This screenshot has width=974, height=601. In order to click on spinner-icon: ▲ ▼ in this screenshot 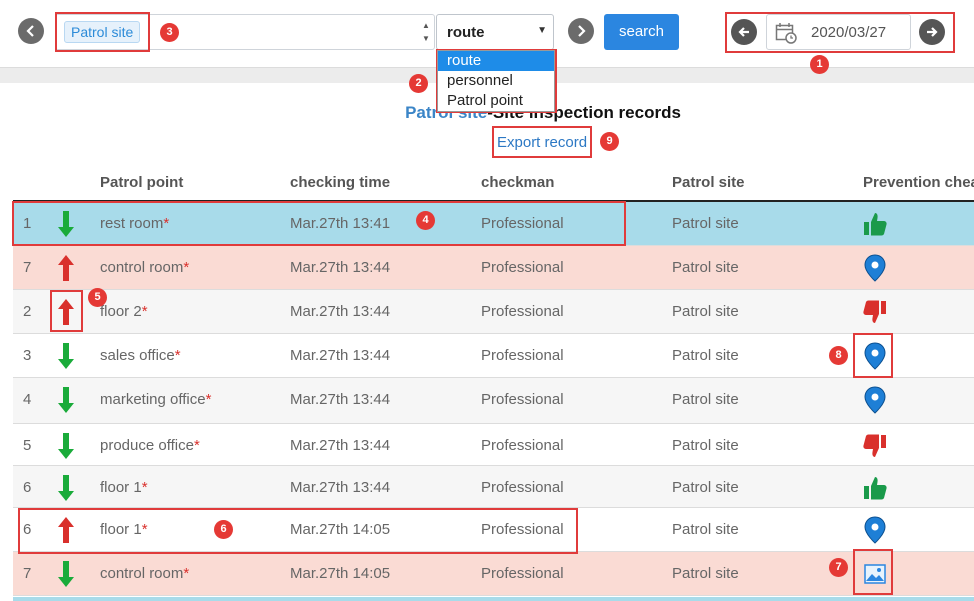, I will do `click(426, 33)`.